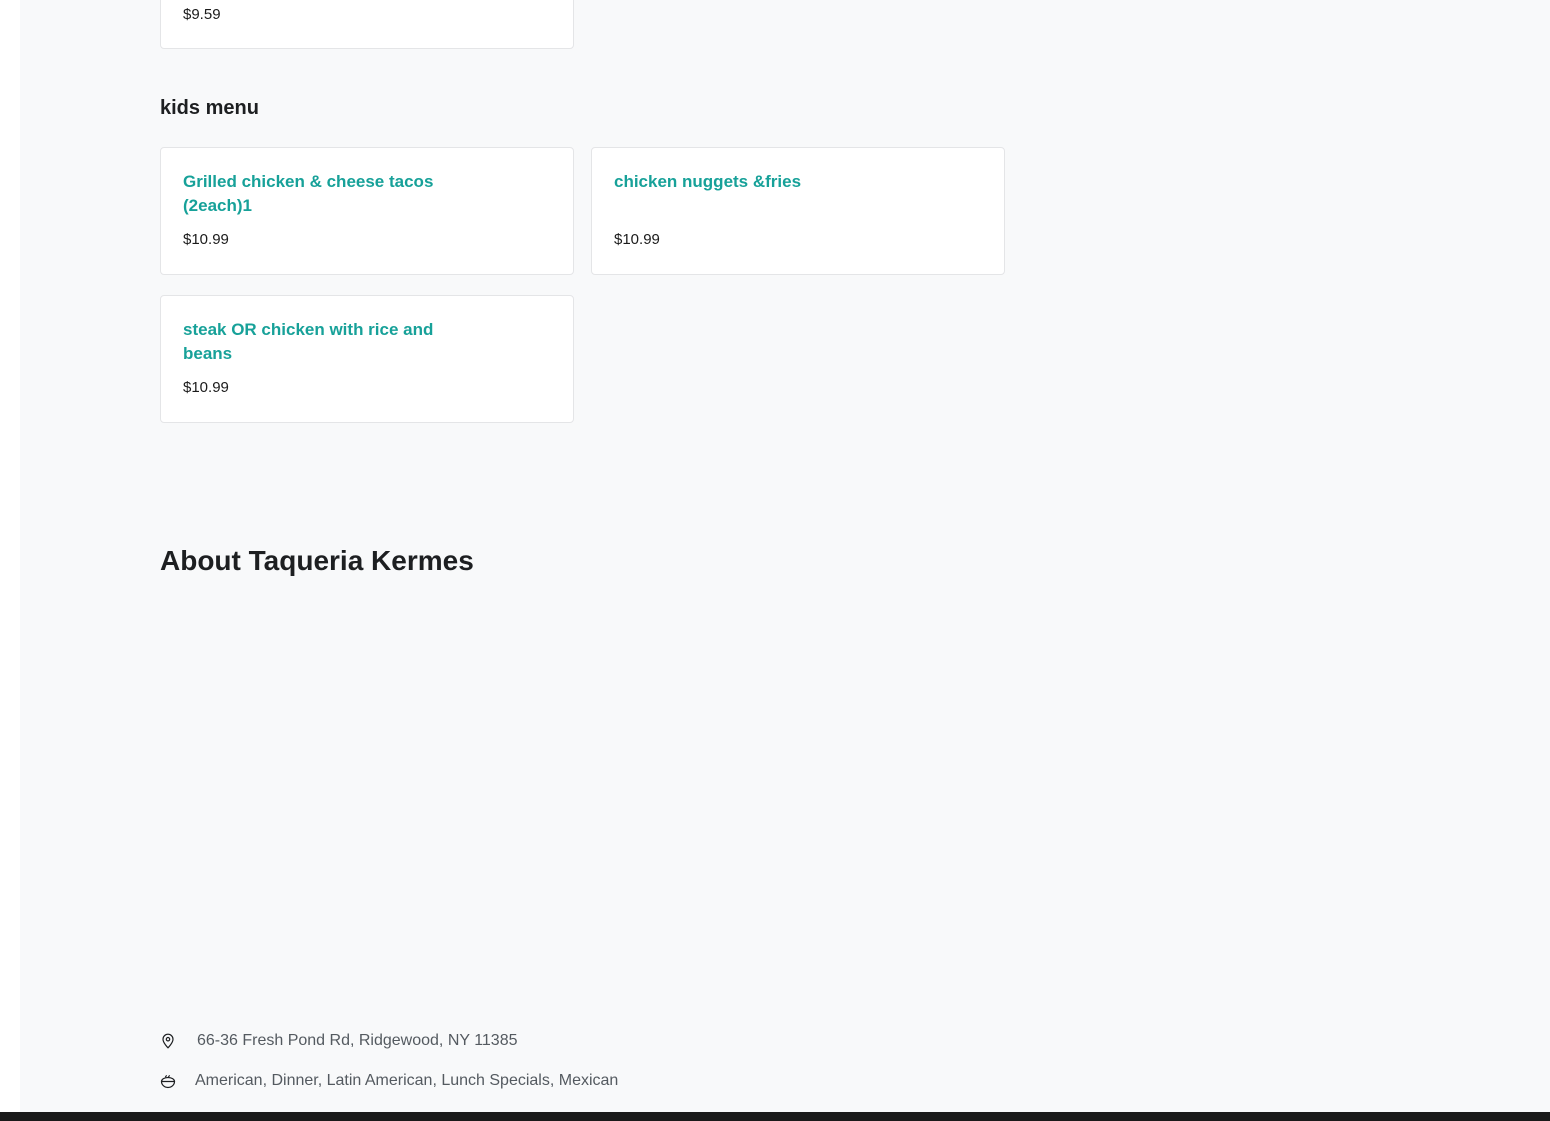 This screenshot has height=1121, width=1550. I want to click on about-heading: About Taqueria Kermes, so click(317, 560).